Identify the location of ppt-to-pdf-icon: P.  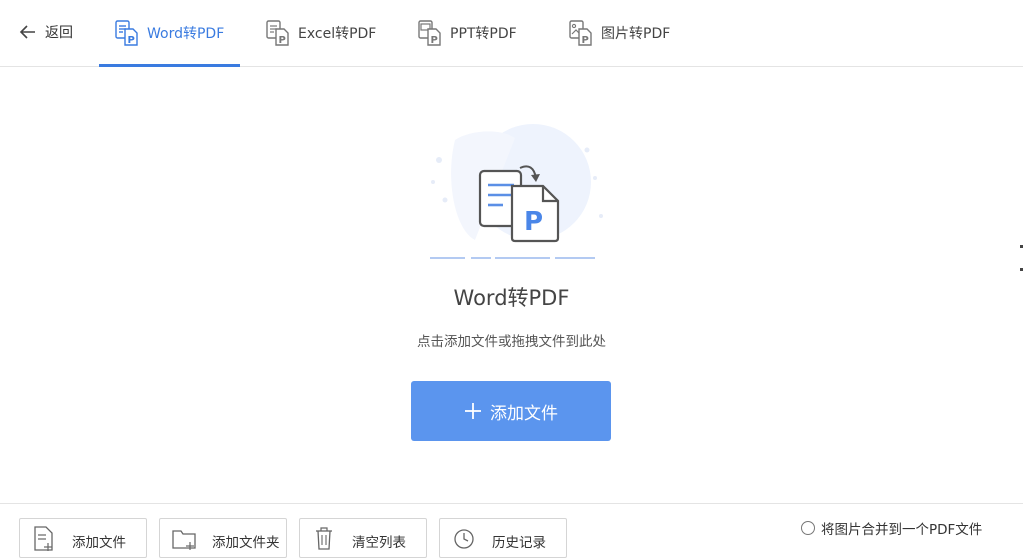
(429, 33).